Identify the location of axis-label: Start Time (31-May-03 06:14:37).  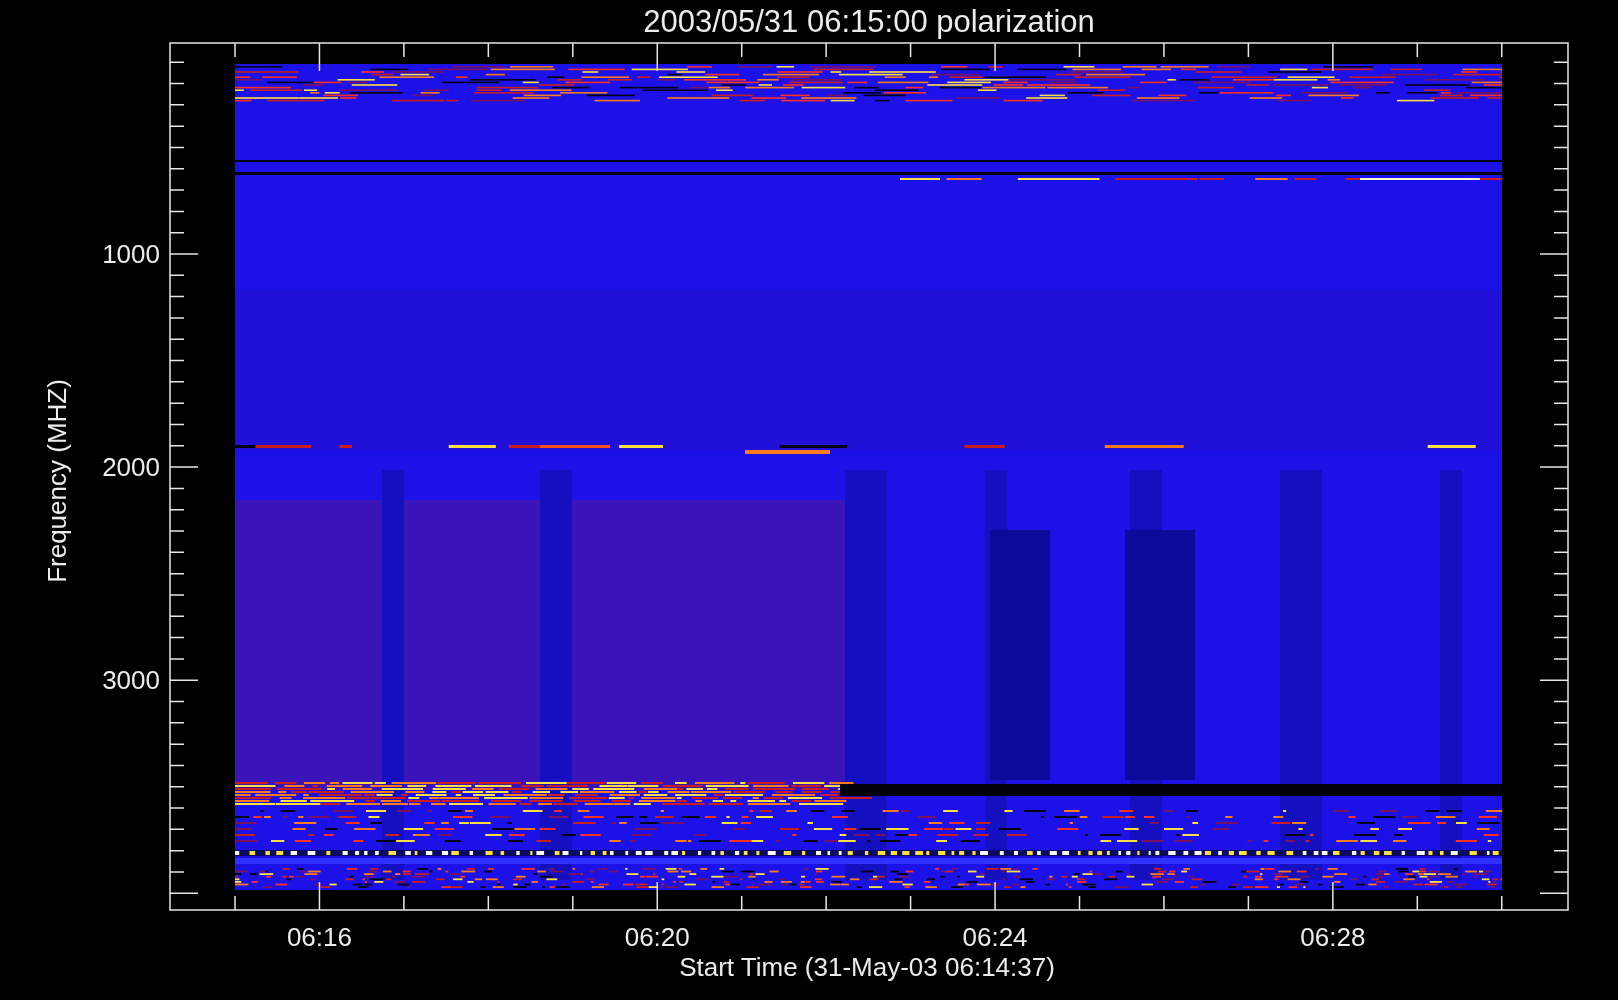
(867, 967).